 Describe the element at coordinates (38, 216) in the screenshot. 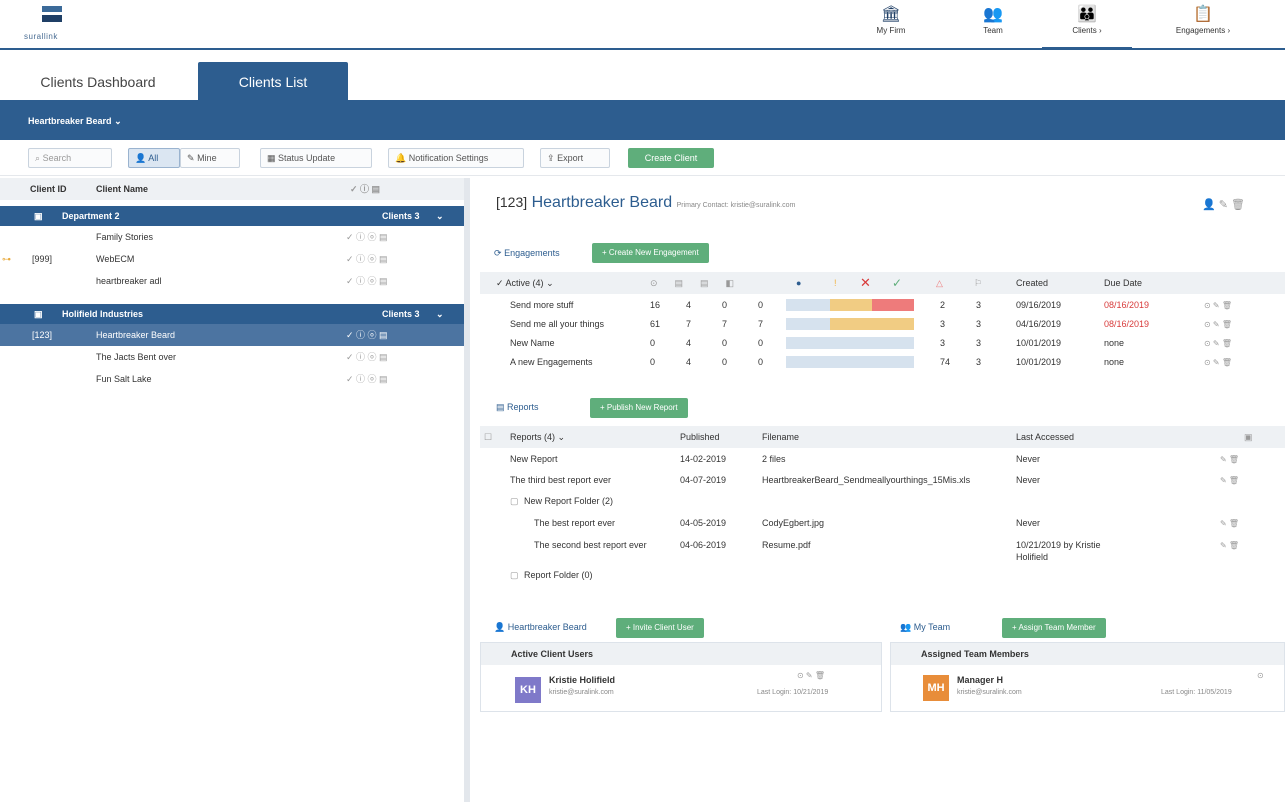

I see `folder-icon: ▣` at that location.